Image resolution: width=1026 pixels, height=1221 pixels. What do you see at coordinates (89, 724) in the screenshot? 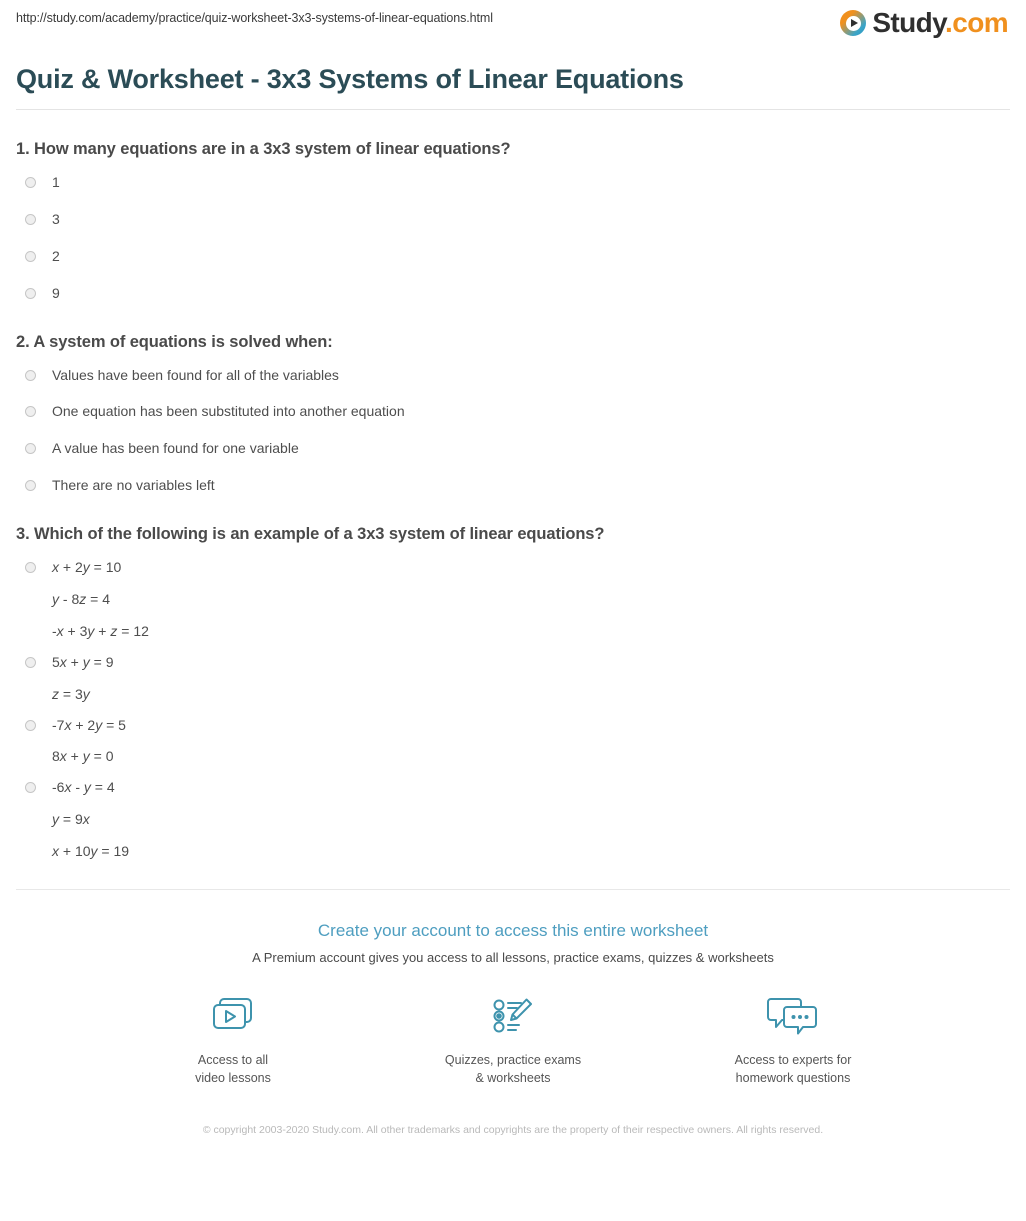
I see `equation-line: -7x + 2y = 5` at bounding box center [89, 724].